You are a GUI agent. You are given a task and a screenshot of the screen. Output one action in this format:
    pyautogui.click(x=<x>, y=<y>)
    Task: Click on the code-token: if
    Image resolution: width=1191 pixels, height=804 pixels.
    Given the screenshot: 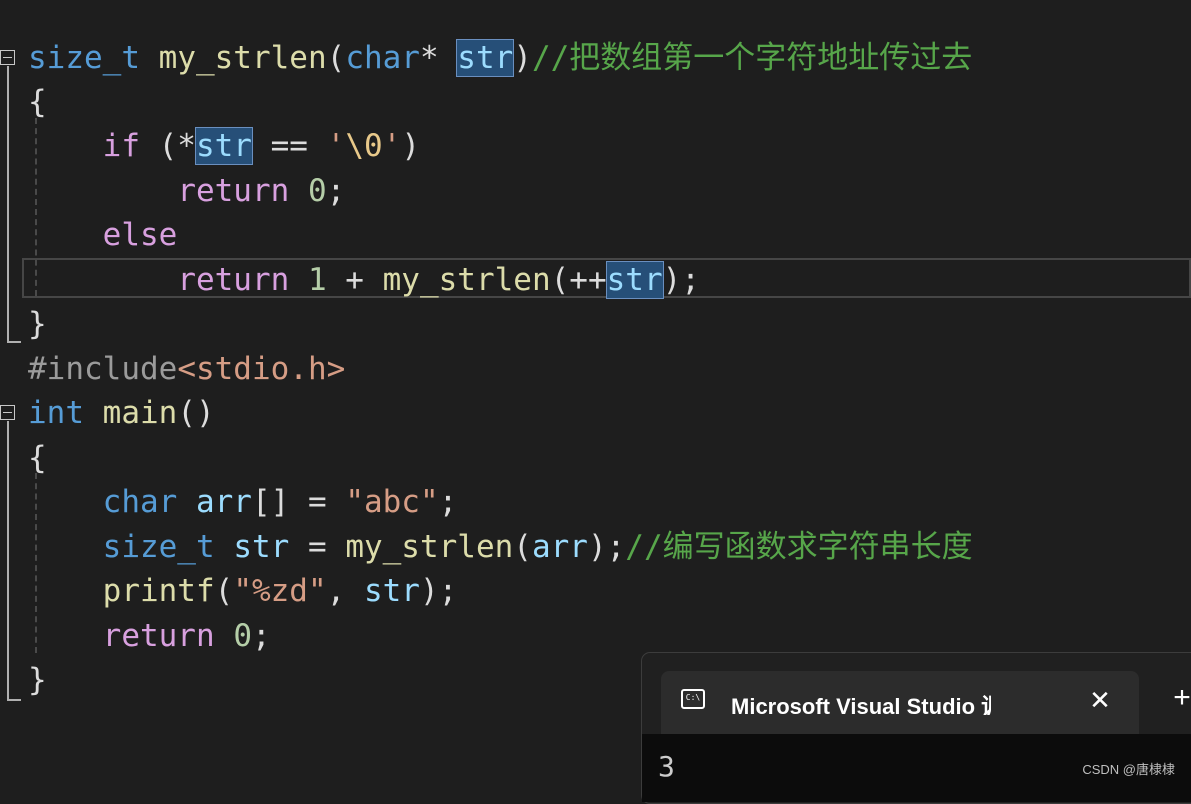 What is the action you would take?
    pyautogui.click(x=121, y=146)
    